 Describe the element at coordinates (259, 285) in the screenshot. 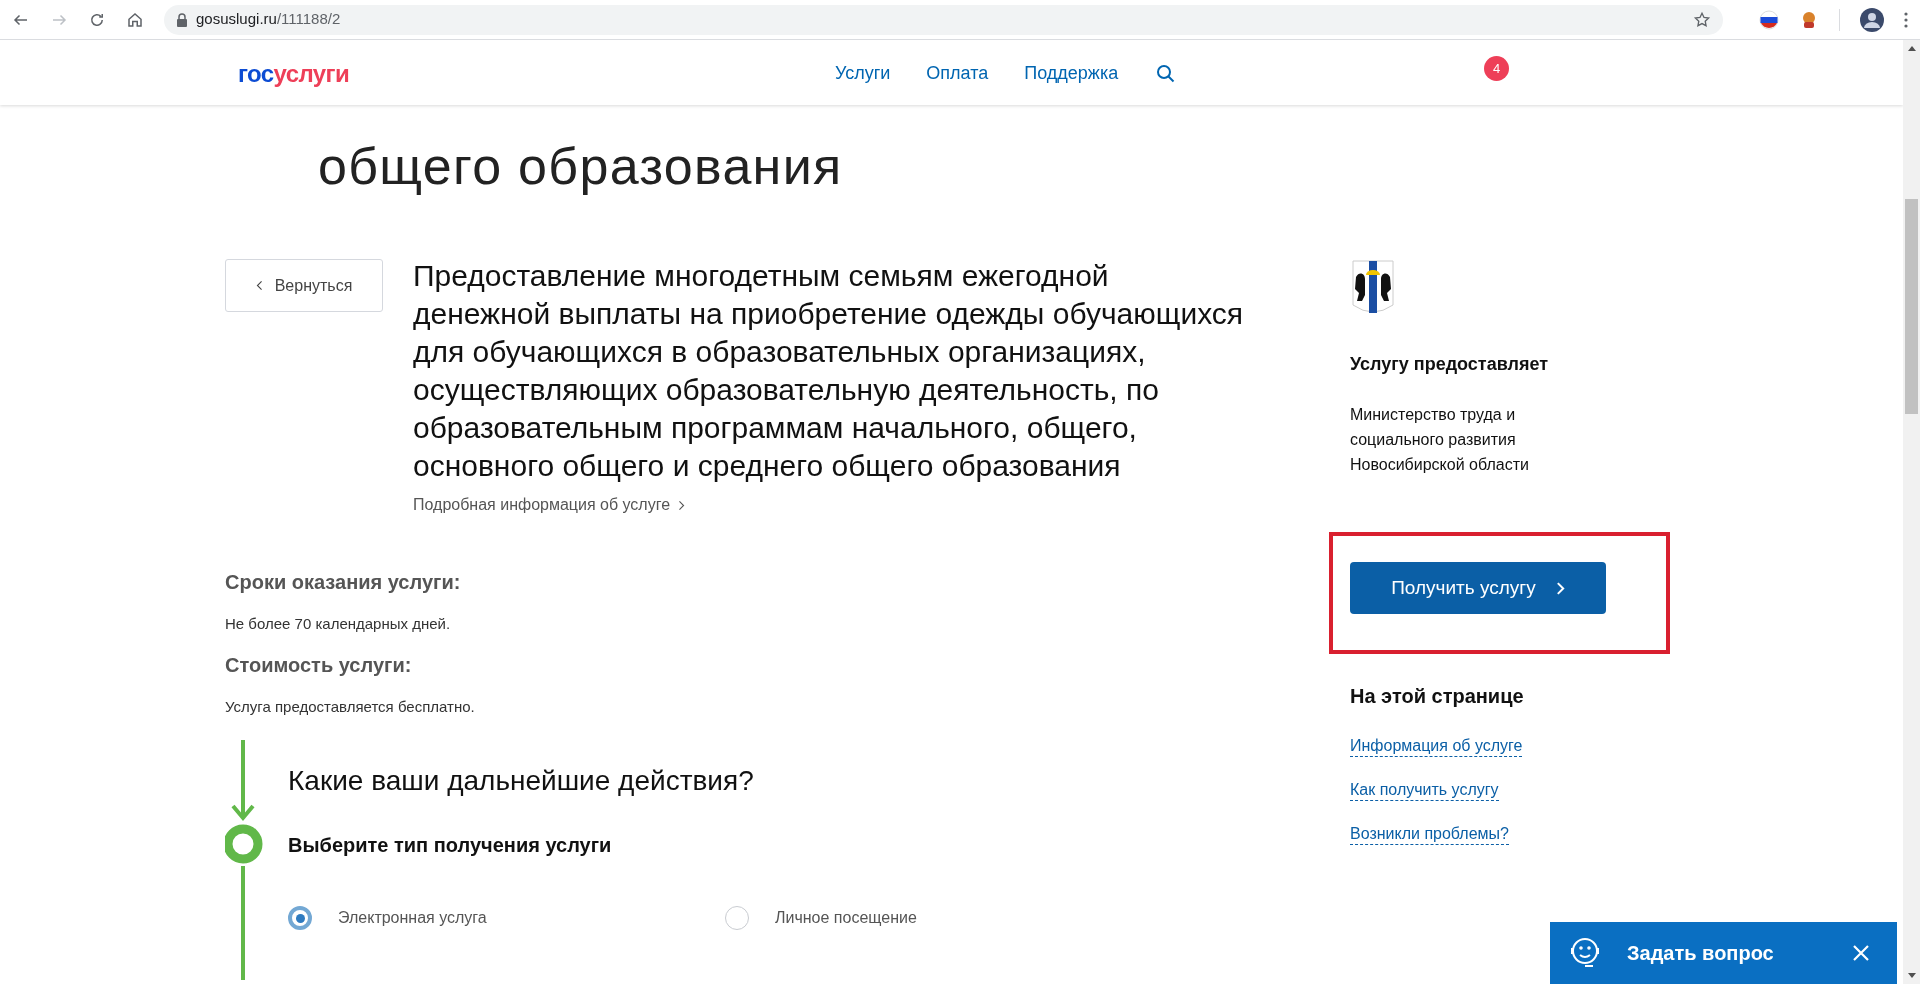

I see `chevron-left-icon` at that location.